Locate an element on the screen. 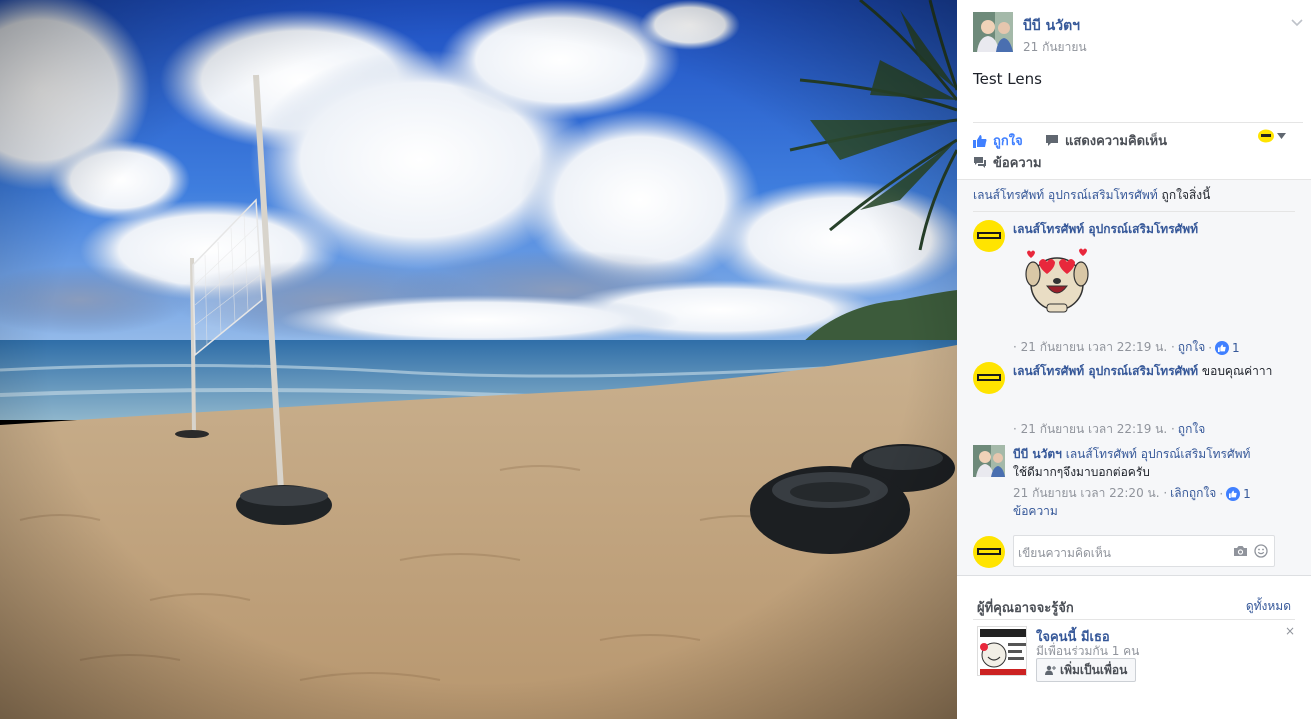  comment-label: แสดงความคิดเห็น is located at coordinates (1116, 141).